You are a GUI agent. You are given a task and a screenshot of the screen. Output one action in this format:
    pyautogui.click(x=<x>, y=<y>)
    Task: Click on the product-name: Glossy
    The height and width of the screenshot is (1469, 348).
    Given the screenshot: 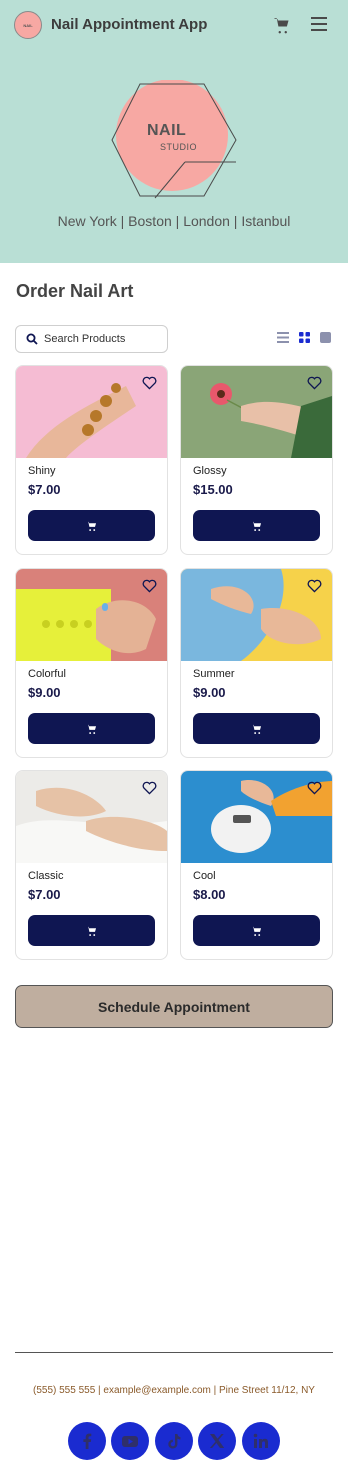 What is the action you would take?
    pyautogui.click(x=210, y=471)
    